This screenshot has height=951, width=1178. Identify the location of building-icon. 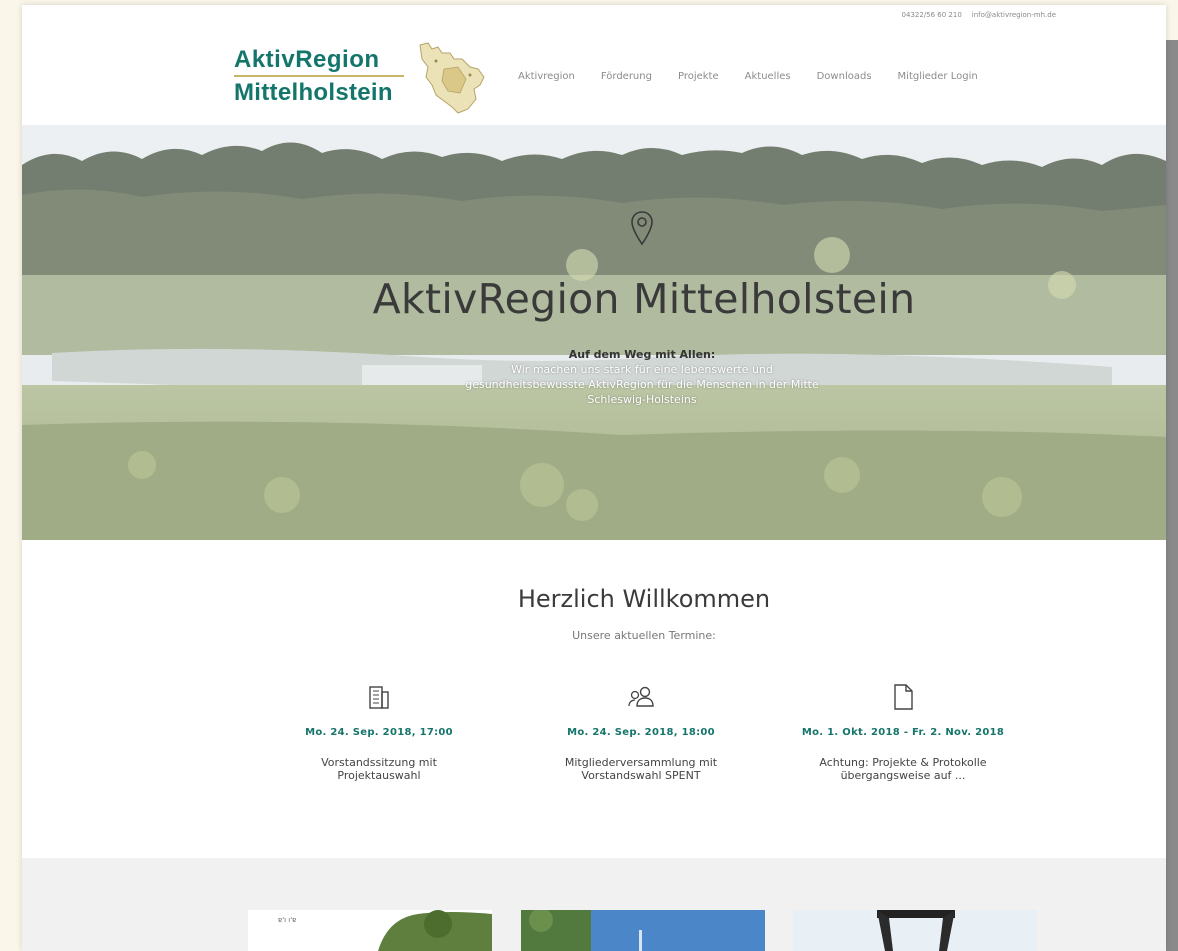
(379, 697).